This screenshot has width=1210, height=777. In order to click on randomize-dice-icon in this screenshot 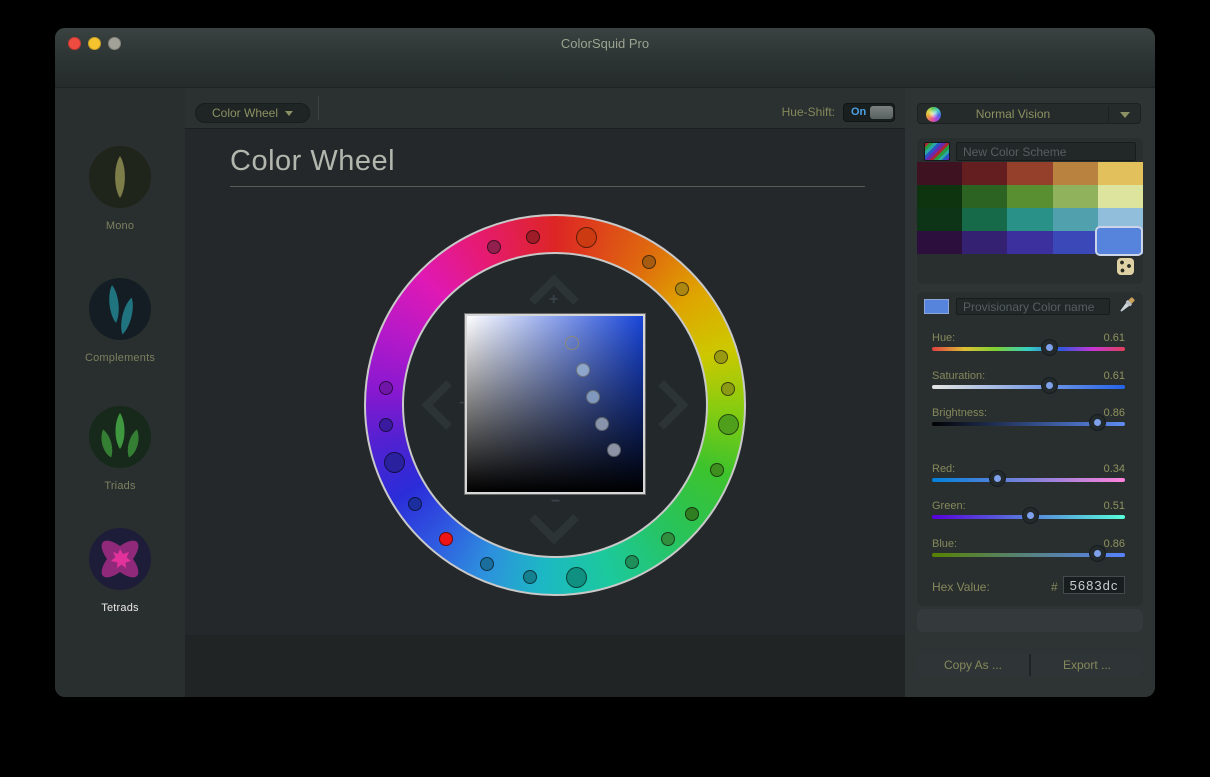, I will do `click(1125, 266)`.